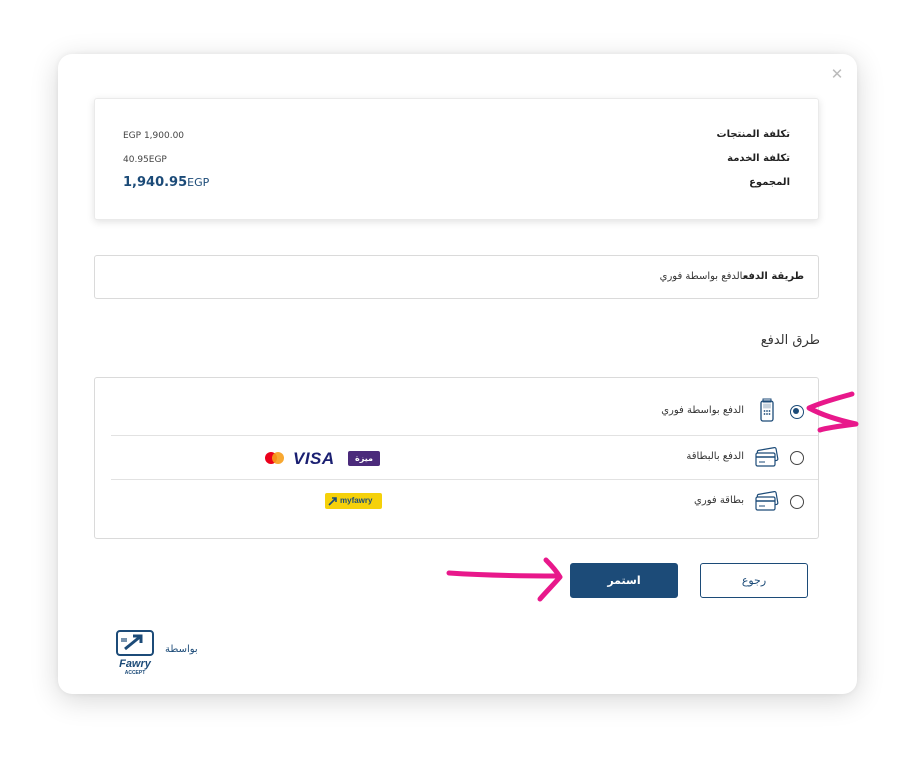 This screenshot has height=757, width=916. I want to click on continue-button: استمر, so click(624, 580).